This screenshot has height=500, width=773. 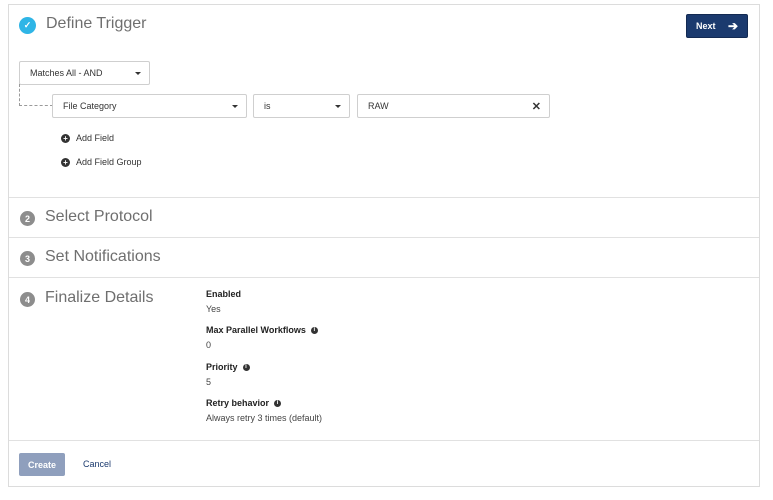 I want to click on retry-value: Always retry 3 times (default), so click(x=264, y=418).